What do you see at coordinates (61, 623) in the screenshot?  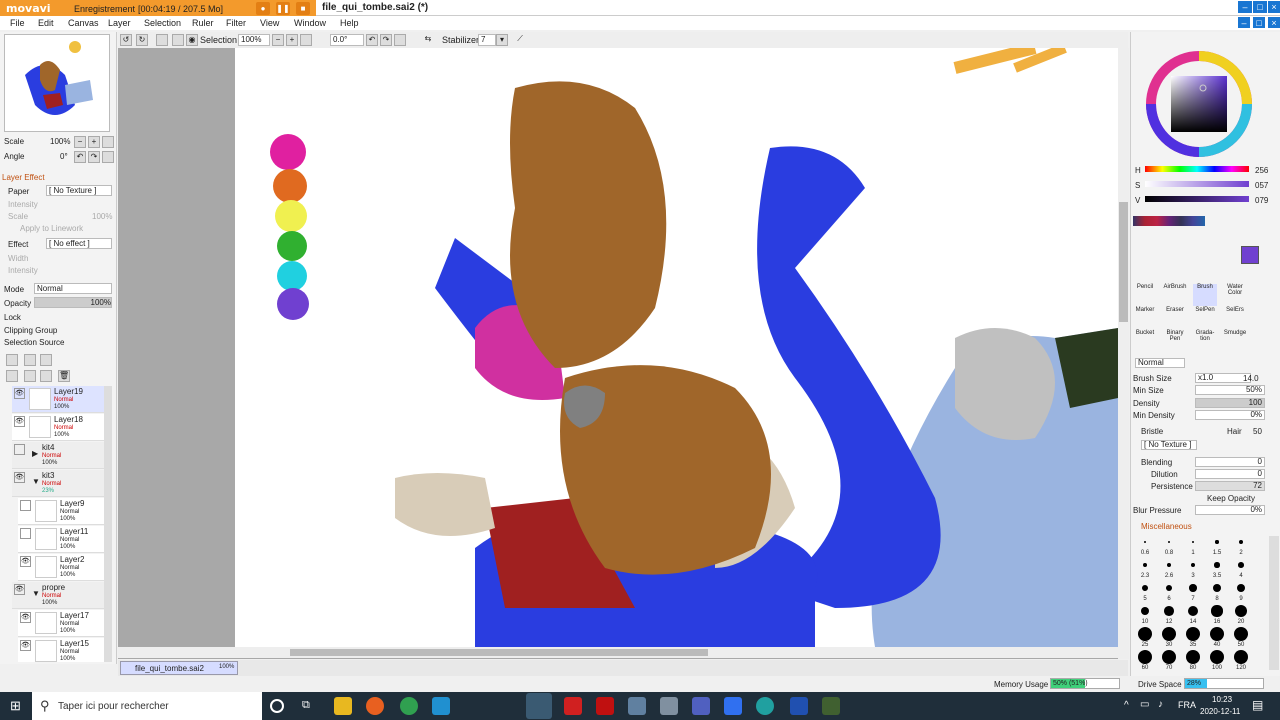 I see `layer-row: 👁 Layer17 Normal 100%` at bounding box center [61, 623].